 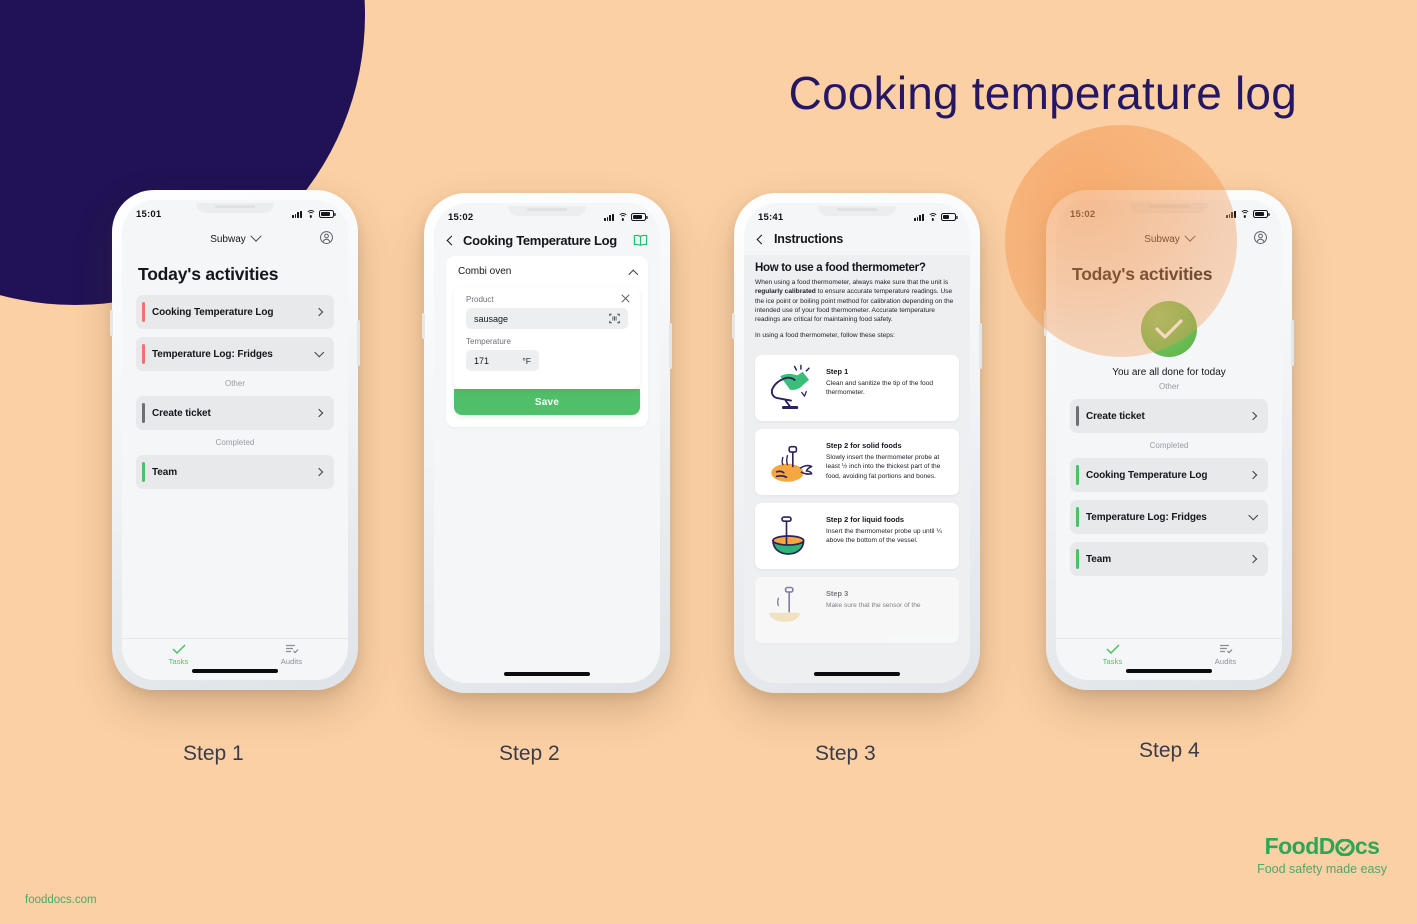 What do you see at coordinates (1367, 846) in the screenshot?
I see `logo-part-2: cs` at bounding box center [1367, 846].